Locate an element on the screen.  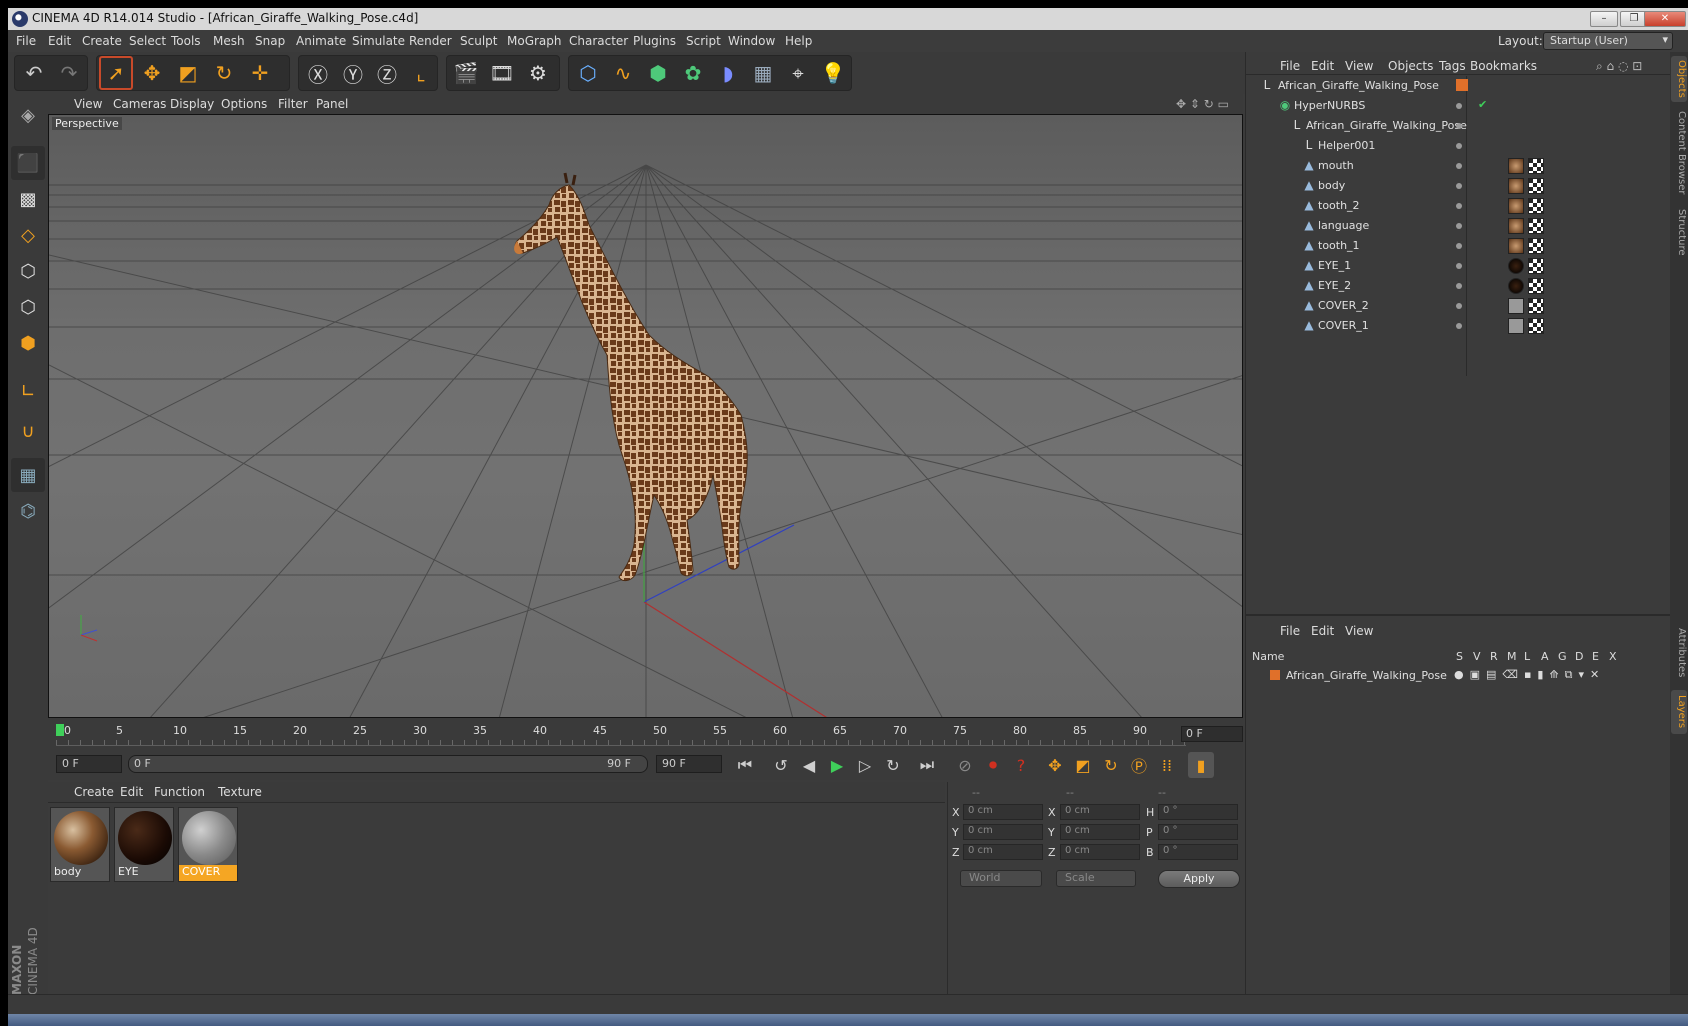
pos-y-field: 0 cm is located at coordinates (1003, 832).